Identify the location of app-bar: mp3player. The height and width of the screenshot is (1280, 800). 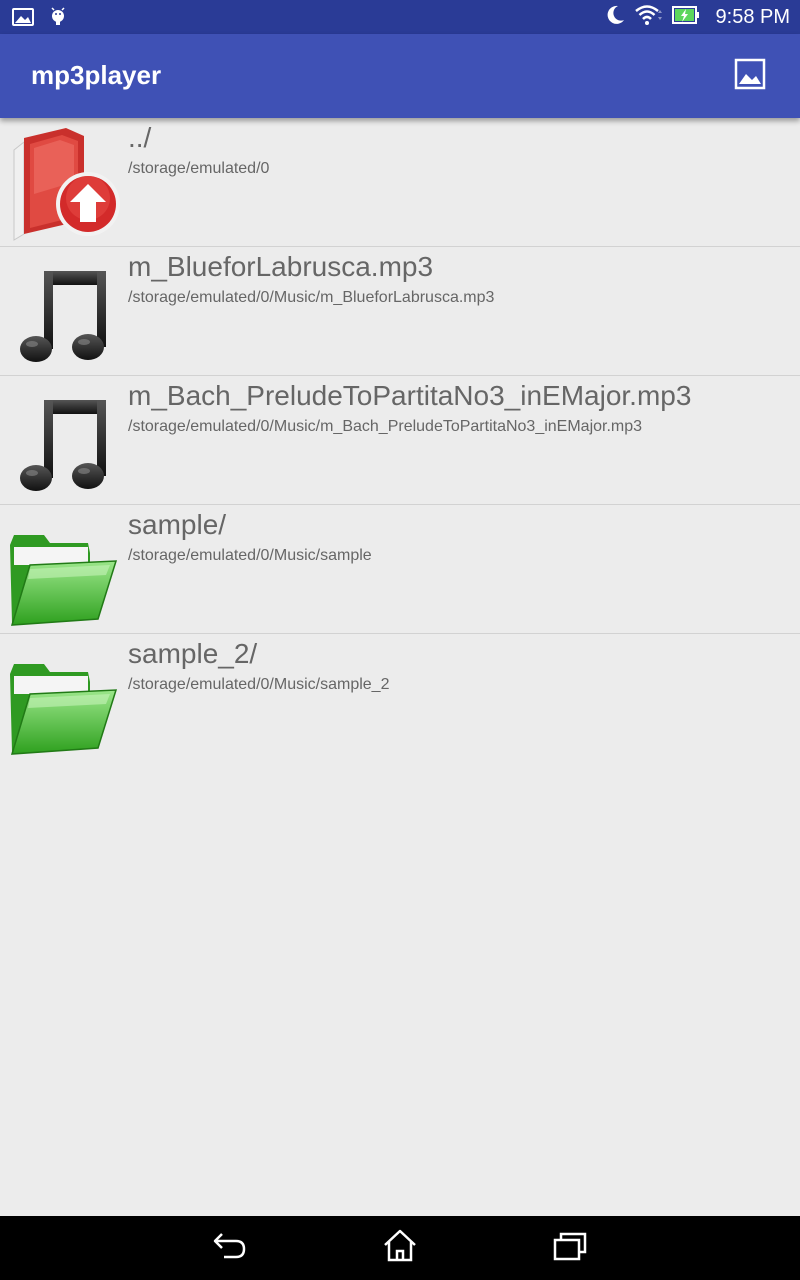
(400, 76).